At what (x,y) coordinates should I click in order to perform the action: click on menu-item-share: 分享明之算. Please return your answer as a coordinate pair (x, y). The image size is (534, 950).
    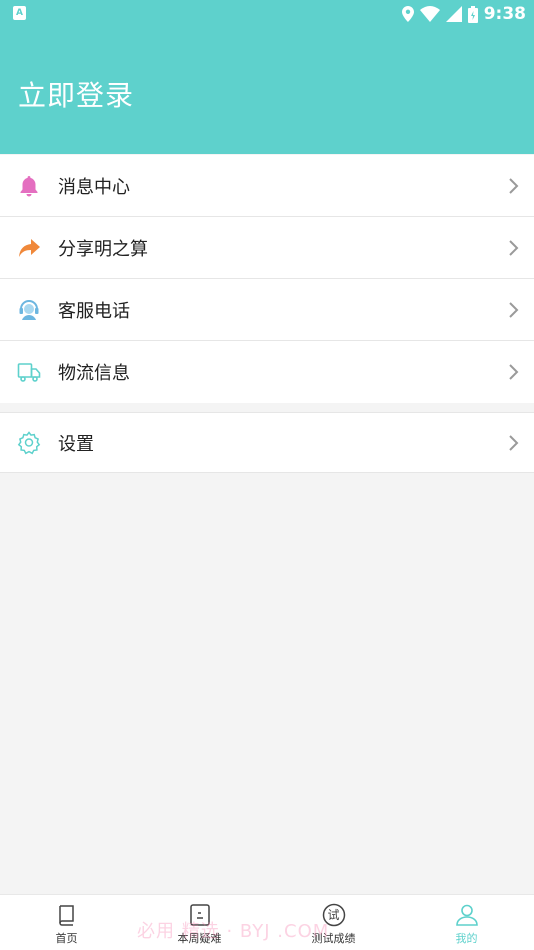
    Looking at the image, I should click on (267, 248).